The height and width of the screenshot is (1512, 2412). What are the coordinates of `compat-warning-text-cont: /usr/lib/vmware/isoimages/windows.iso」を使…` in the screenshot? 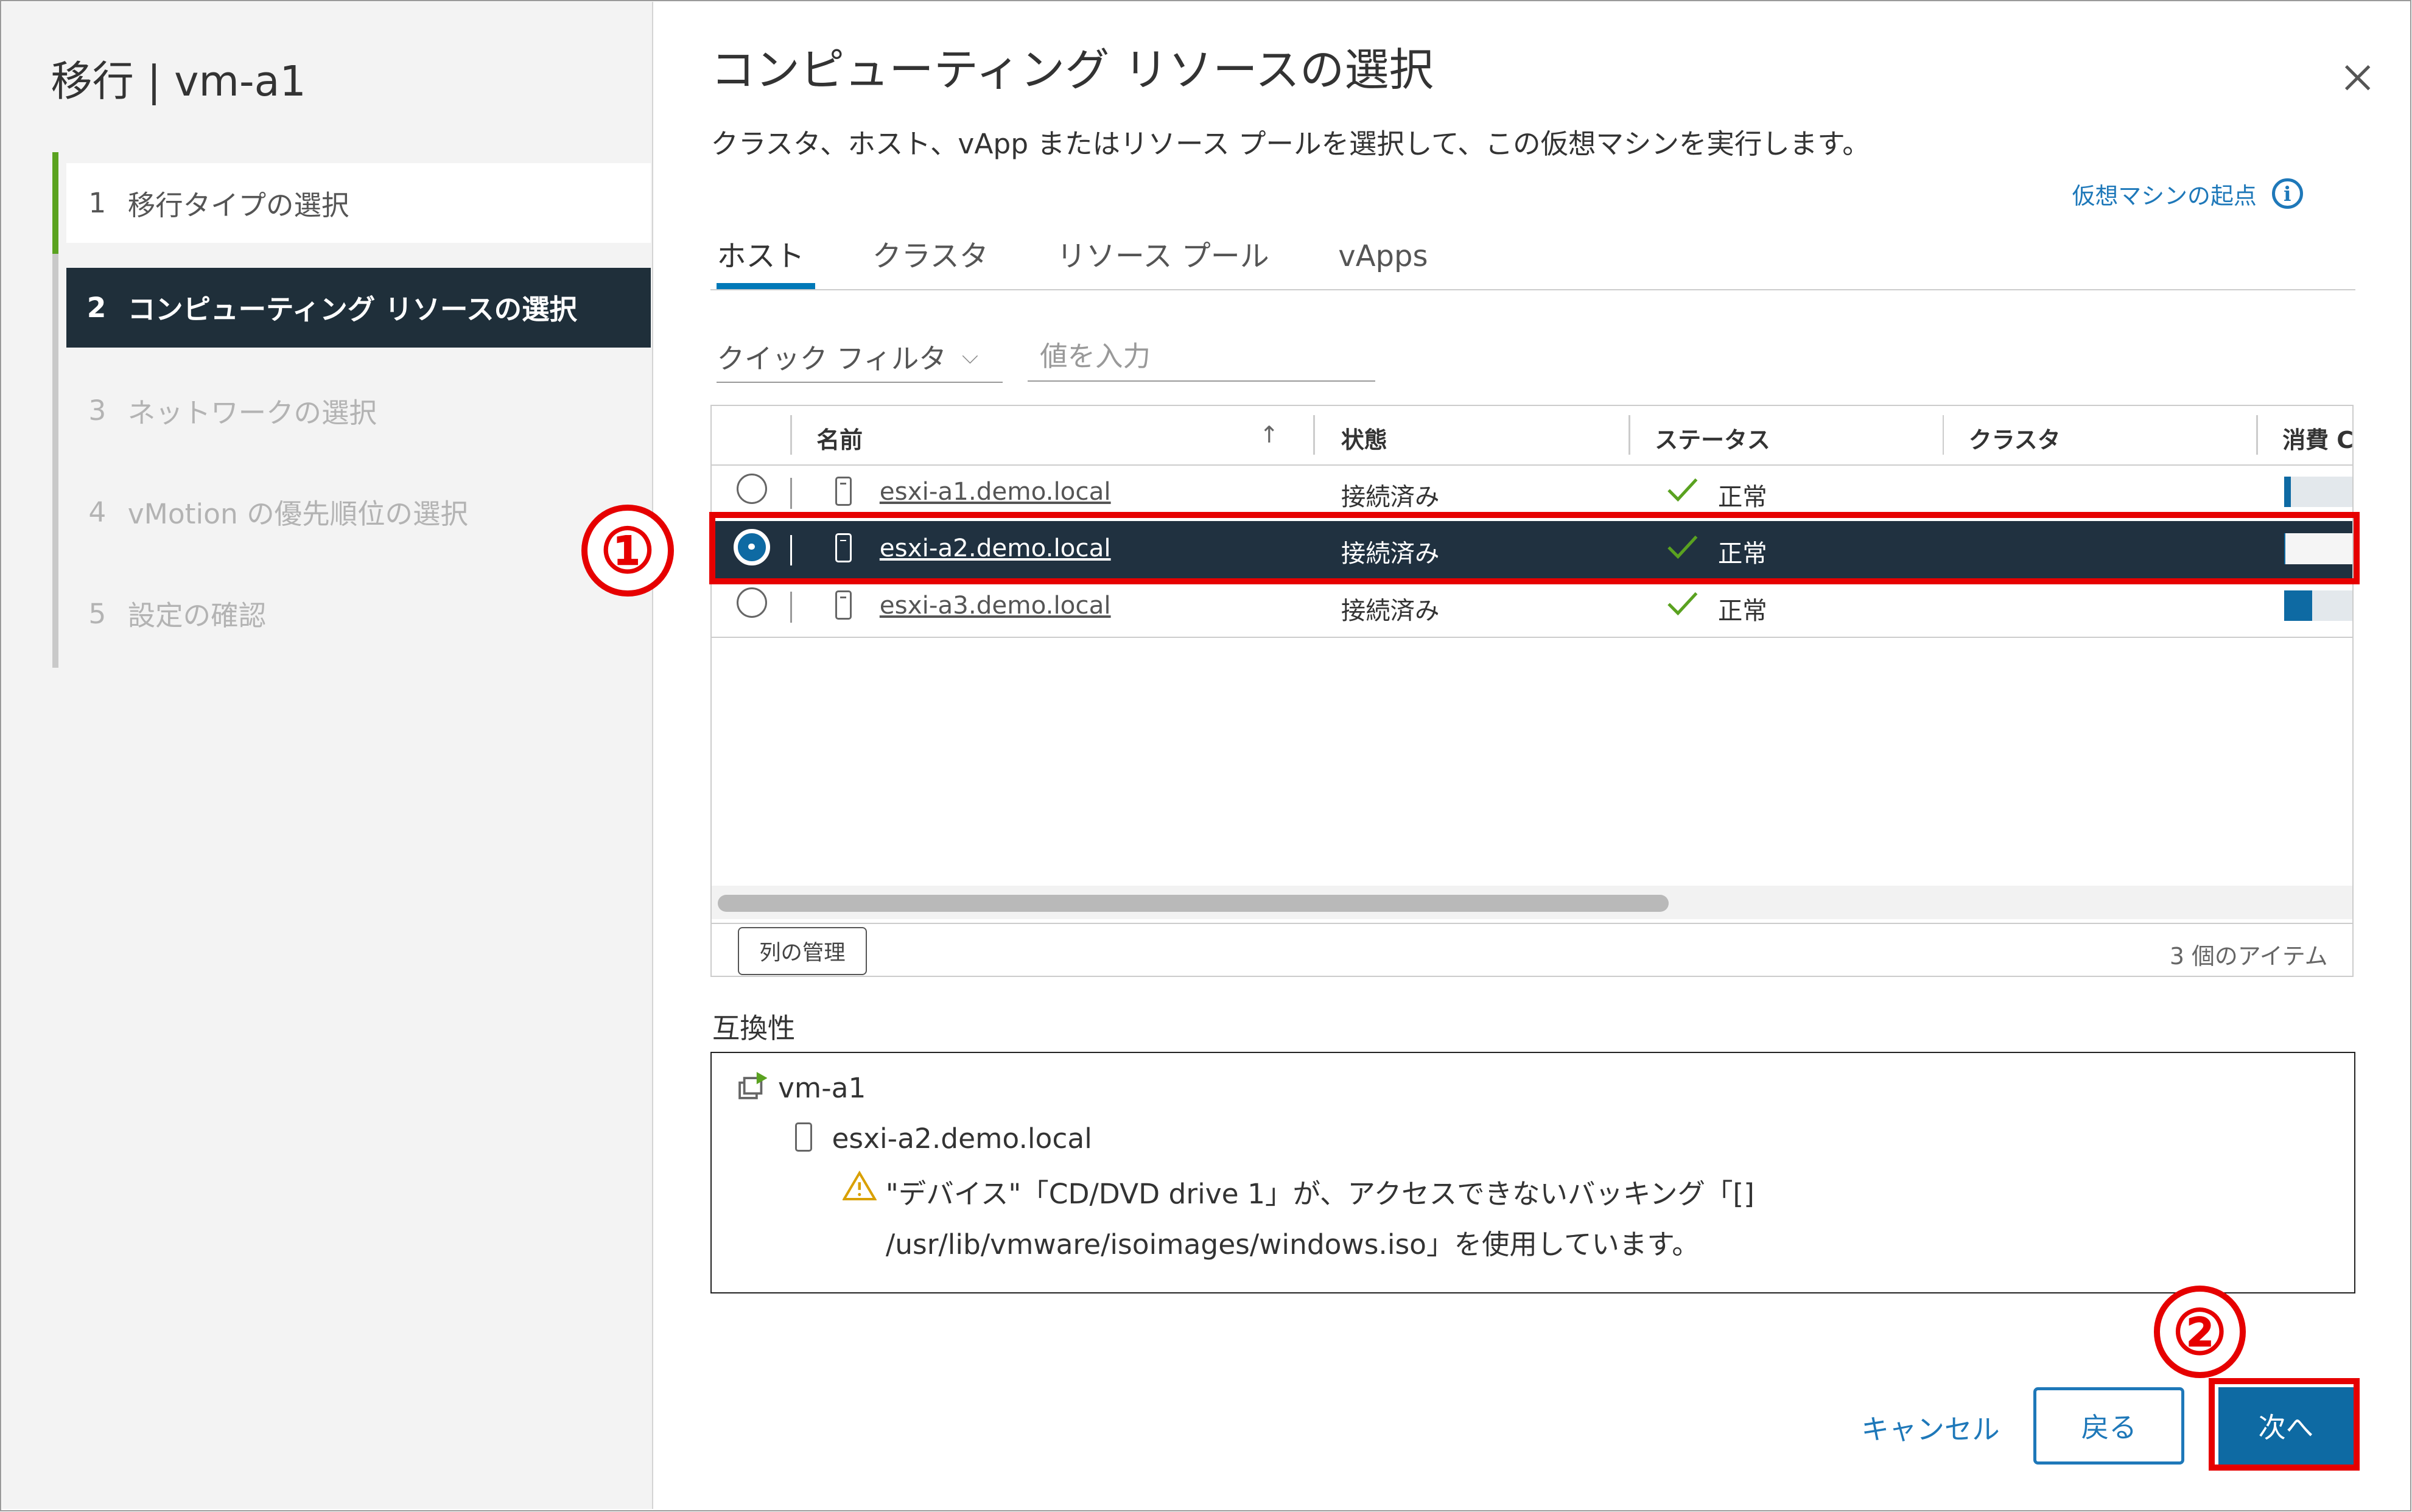 It's located at (1292, 1244).